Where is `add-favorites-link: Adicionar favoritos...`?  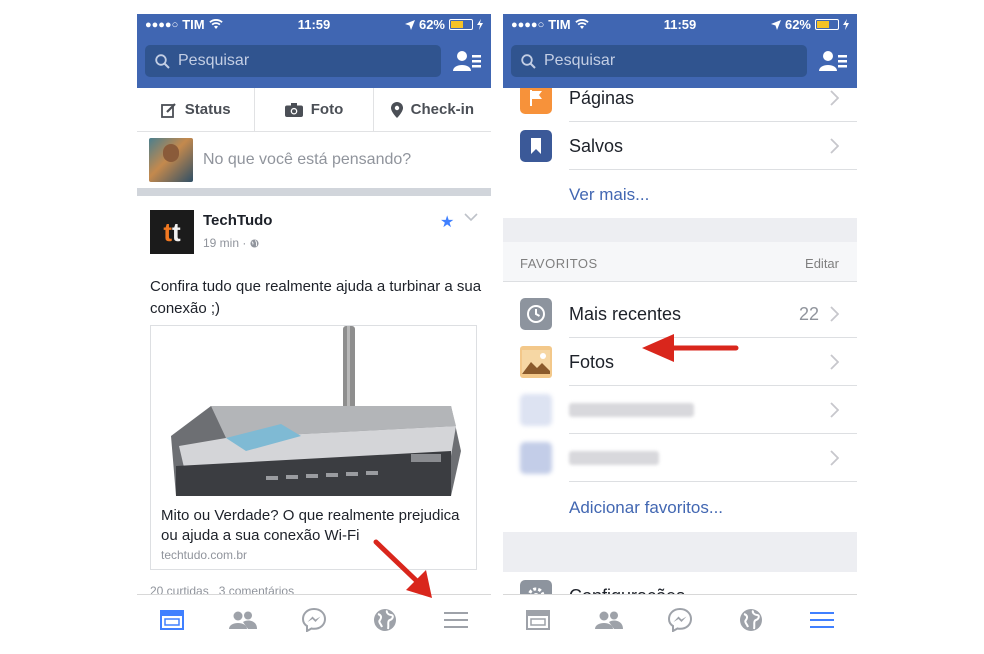
add-favorites-link: Adicionar favoritos... is located at coordinates (646, 508).